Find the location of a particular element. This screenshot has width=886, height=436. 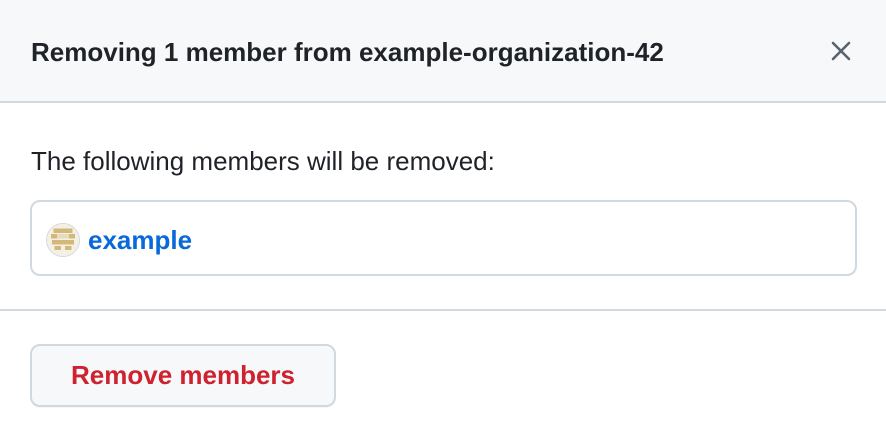

remove-members-button: Remove members is located at coordinates (183, 375).